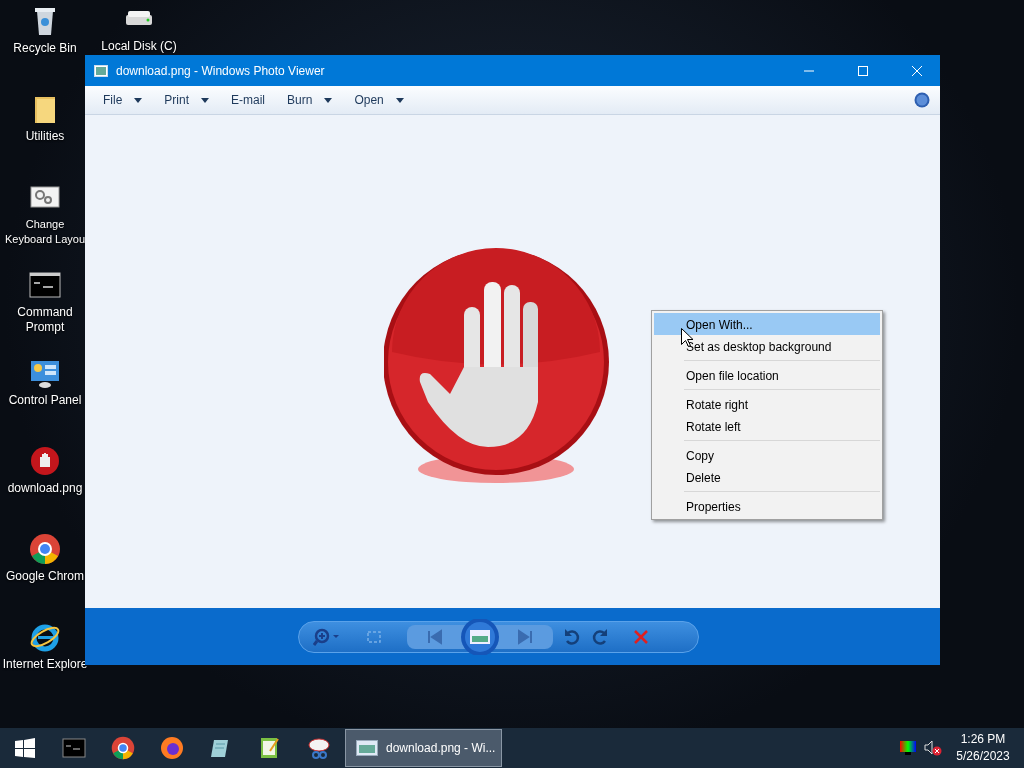 The width and height of the screenshot is (1024, 768). Describe the element at coordinates (908, 748) in the screenshot. I see `display-color-icon` at that location.